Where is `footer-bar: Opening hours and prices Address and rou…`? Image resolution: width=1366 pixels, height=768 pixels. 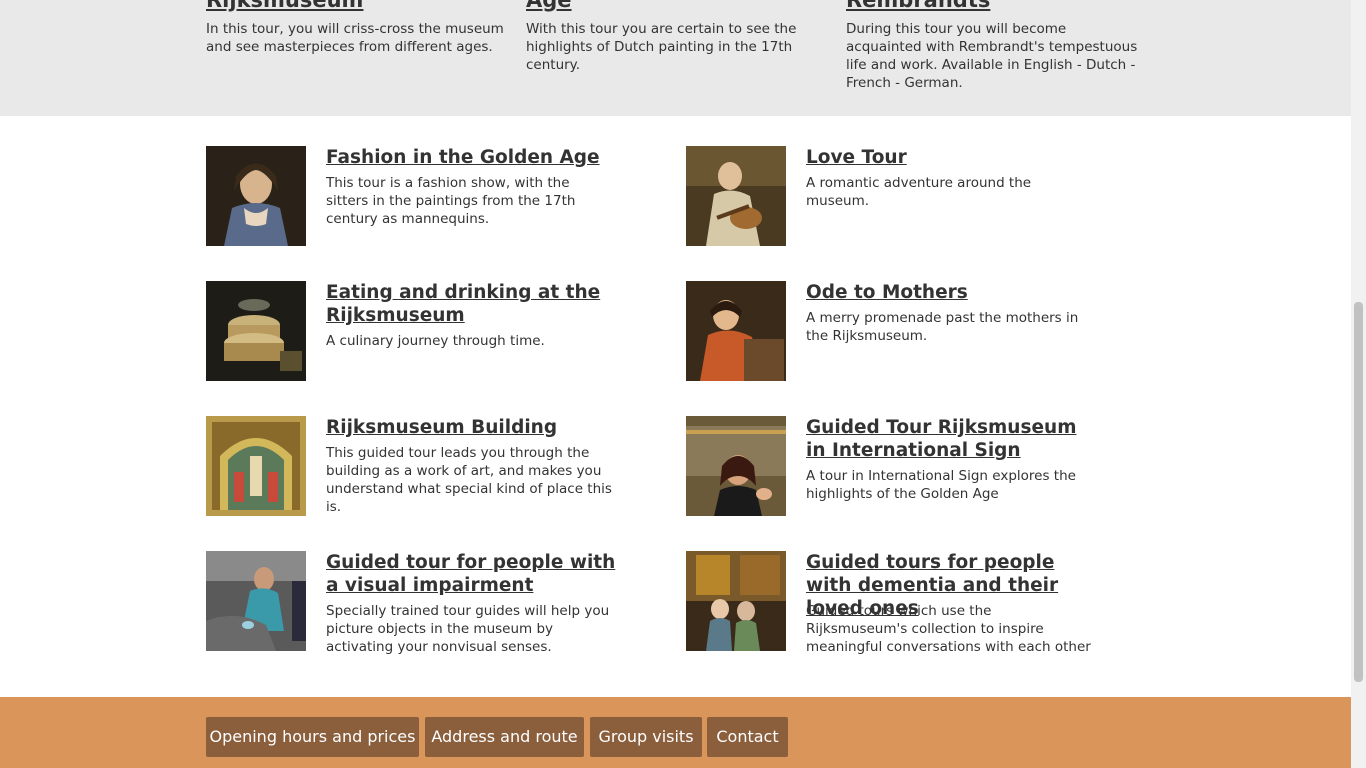
footer-bar: Opening hours and prices Address and rou… is located at coordinates (675, 732).